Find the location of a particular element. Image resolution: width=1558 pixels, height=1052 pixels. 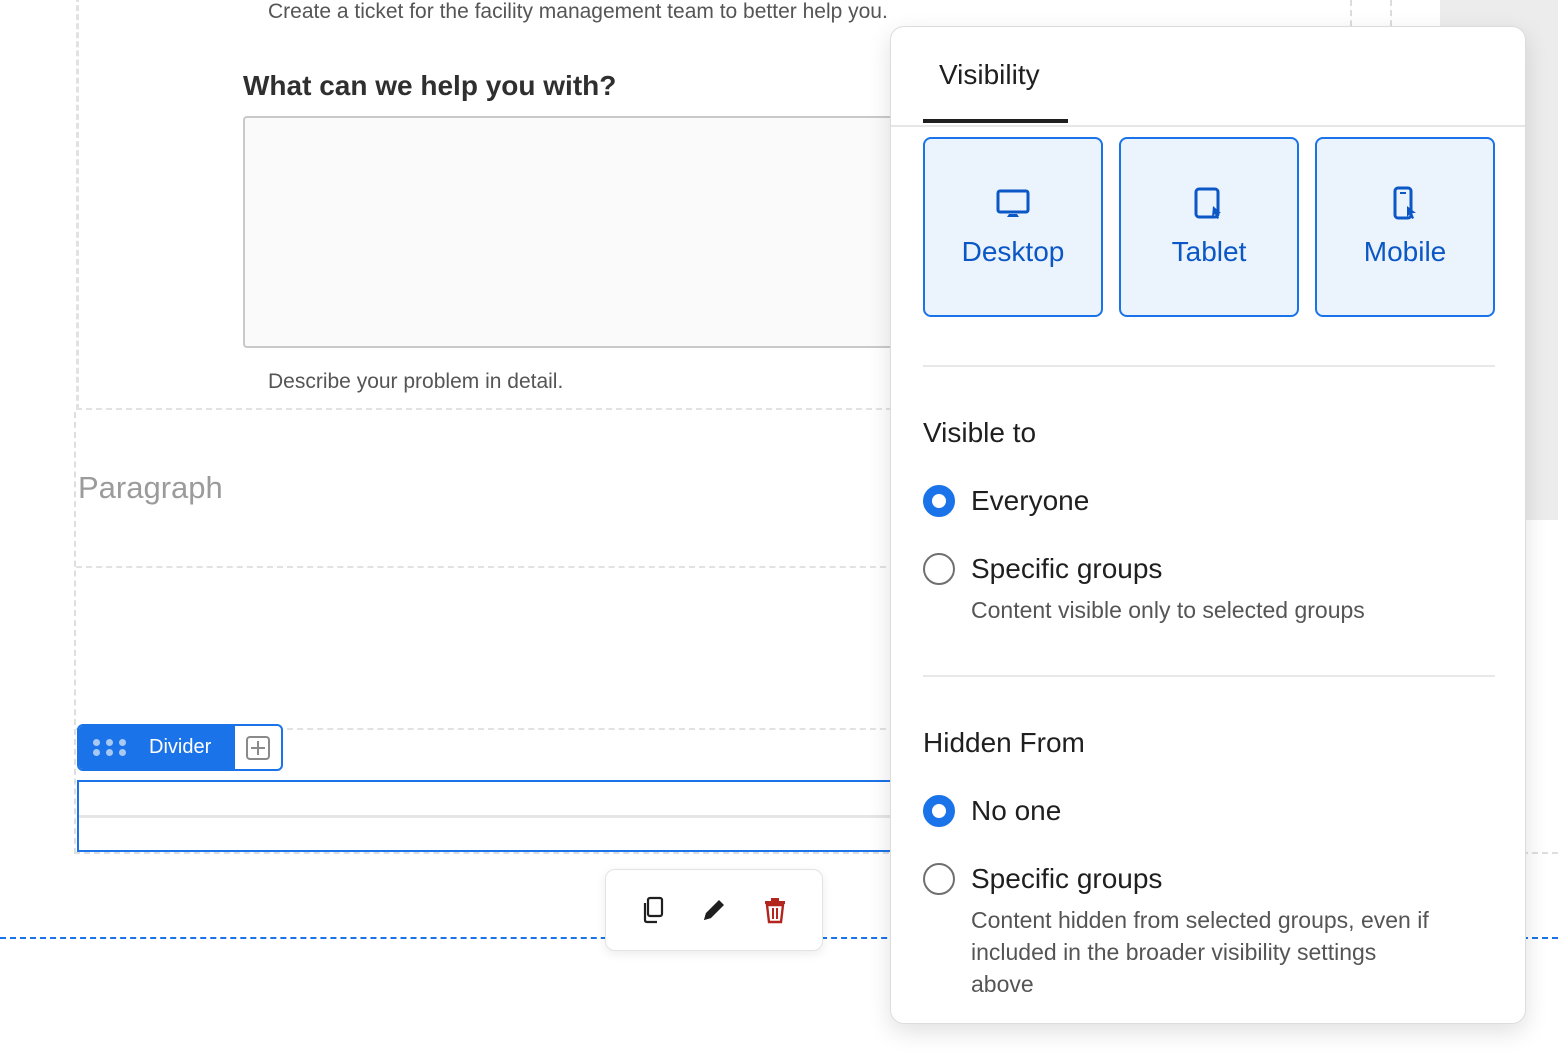

divider-chip-label: Divider is located at coordinates (180, 747).